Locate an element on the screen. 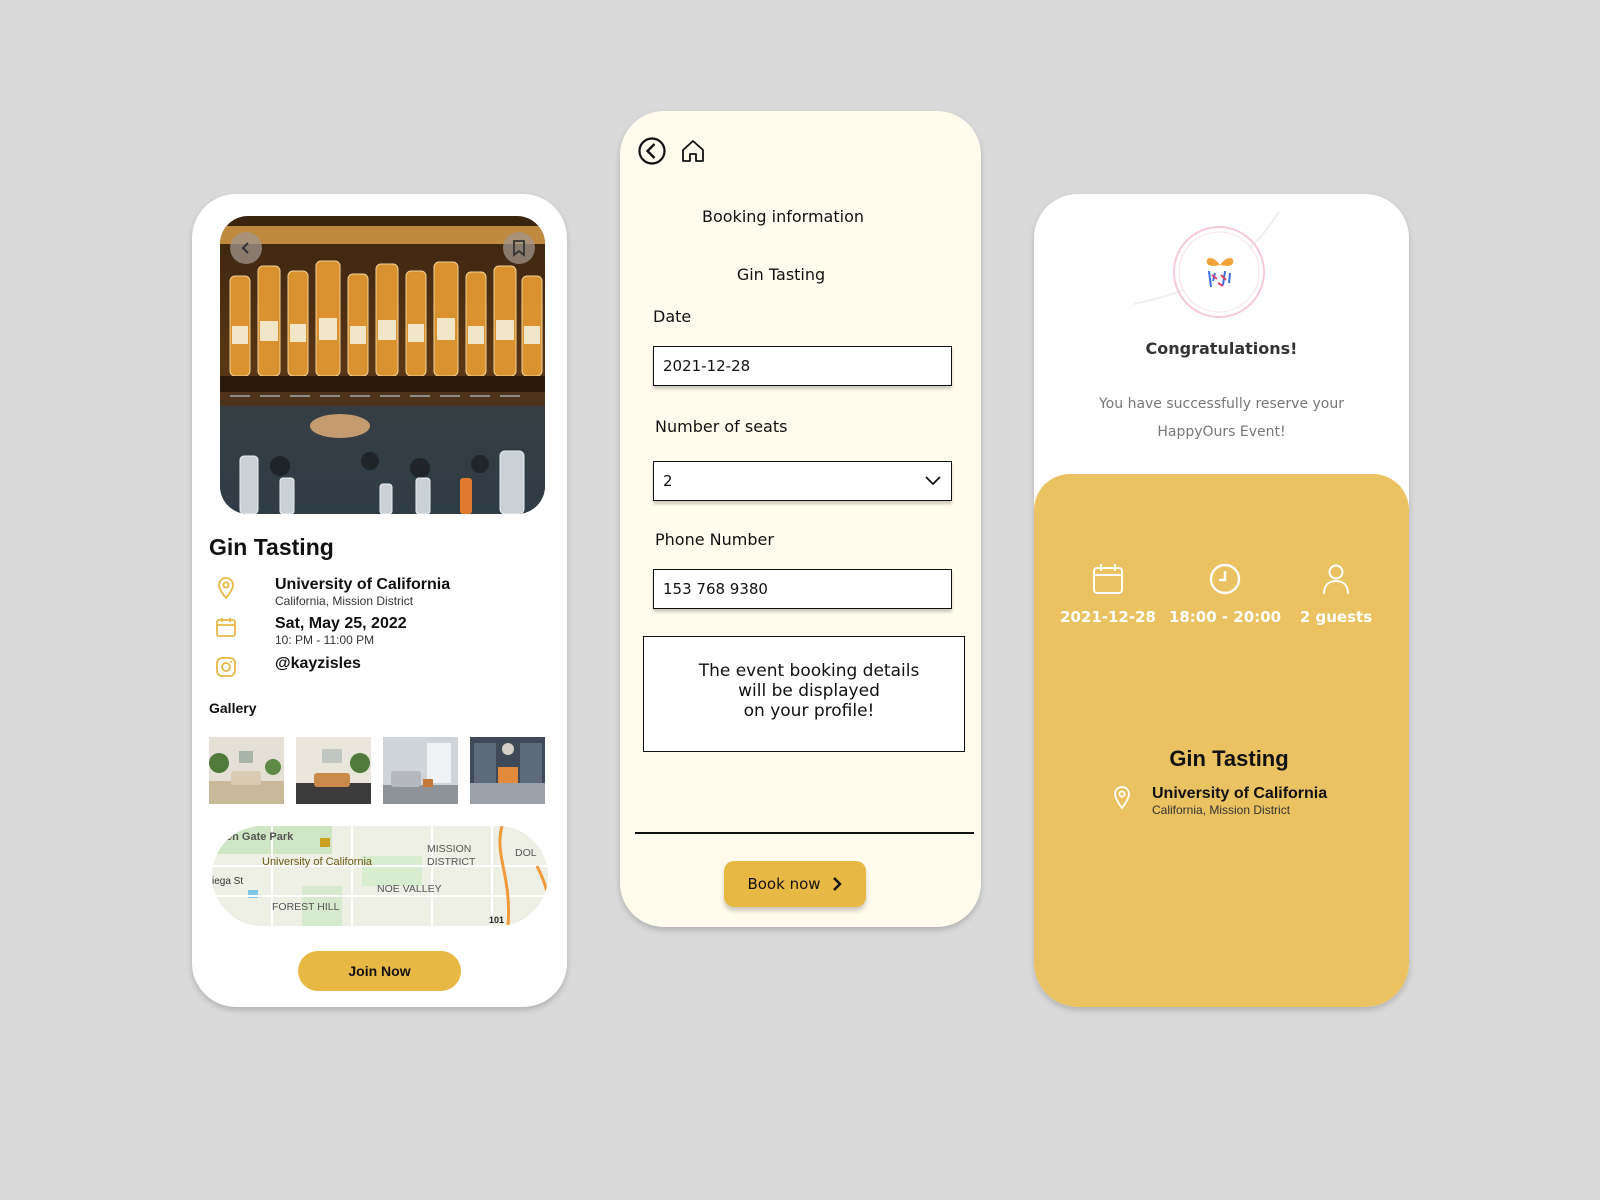 The height and width of the screenshot is (1200, 1600). book-now-button: Book now is located at coordinates (795, 884).